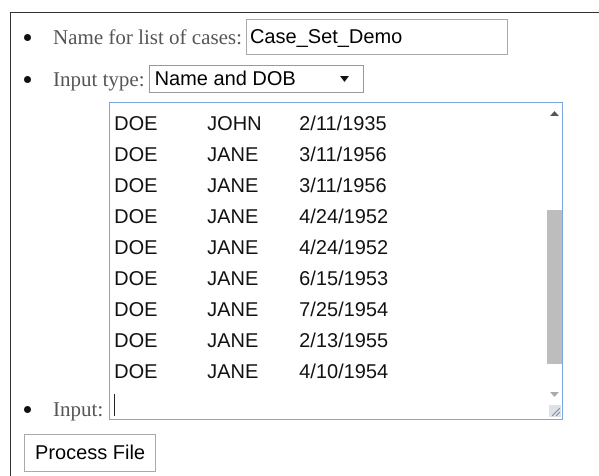 This screenshot has width=599, height=476. Describe the element at coordinates (555, 394) in the screenshot. I see `scroll-down-icon` at that location.